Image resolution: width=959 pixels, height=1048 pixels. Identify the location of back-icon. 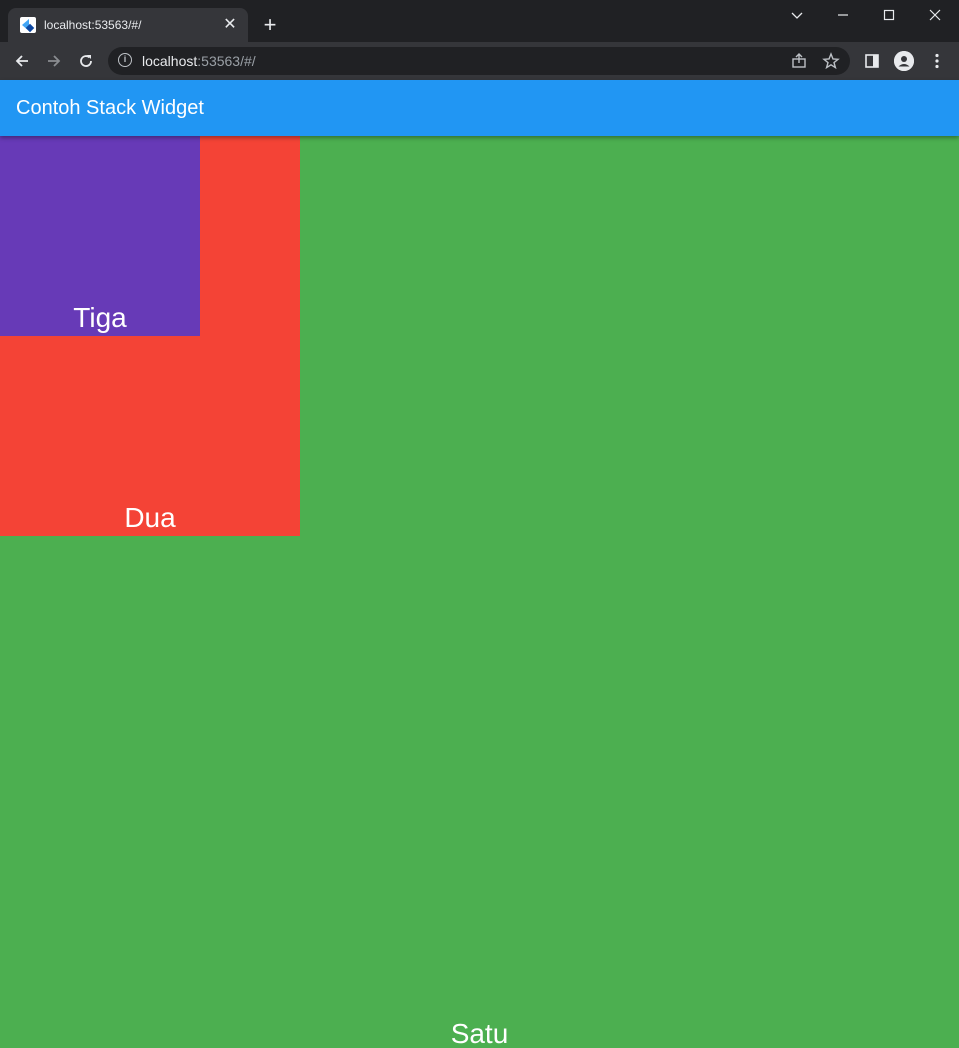
(22, 61).